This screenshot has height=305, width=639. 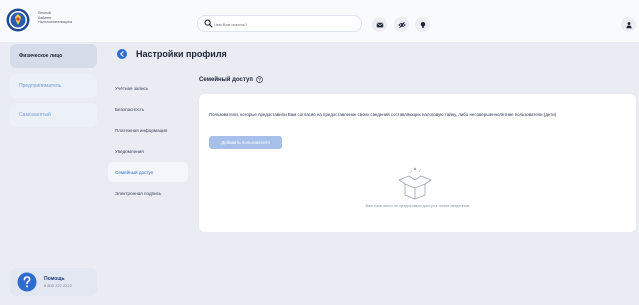 What do you see at coordinates (141, 130) in the screenshot?
I see `subnav-item-label: Платежная информация` at bounding box center [141, 130].